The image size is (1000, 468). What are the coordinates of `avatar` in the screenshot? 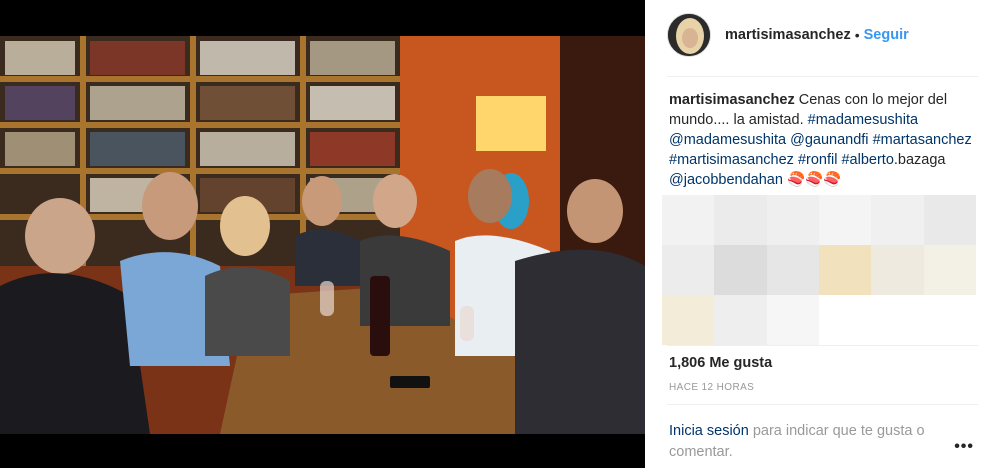 It's located at (689, 35).